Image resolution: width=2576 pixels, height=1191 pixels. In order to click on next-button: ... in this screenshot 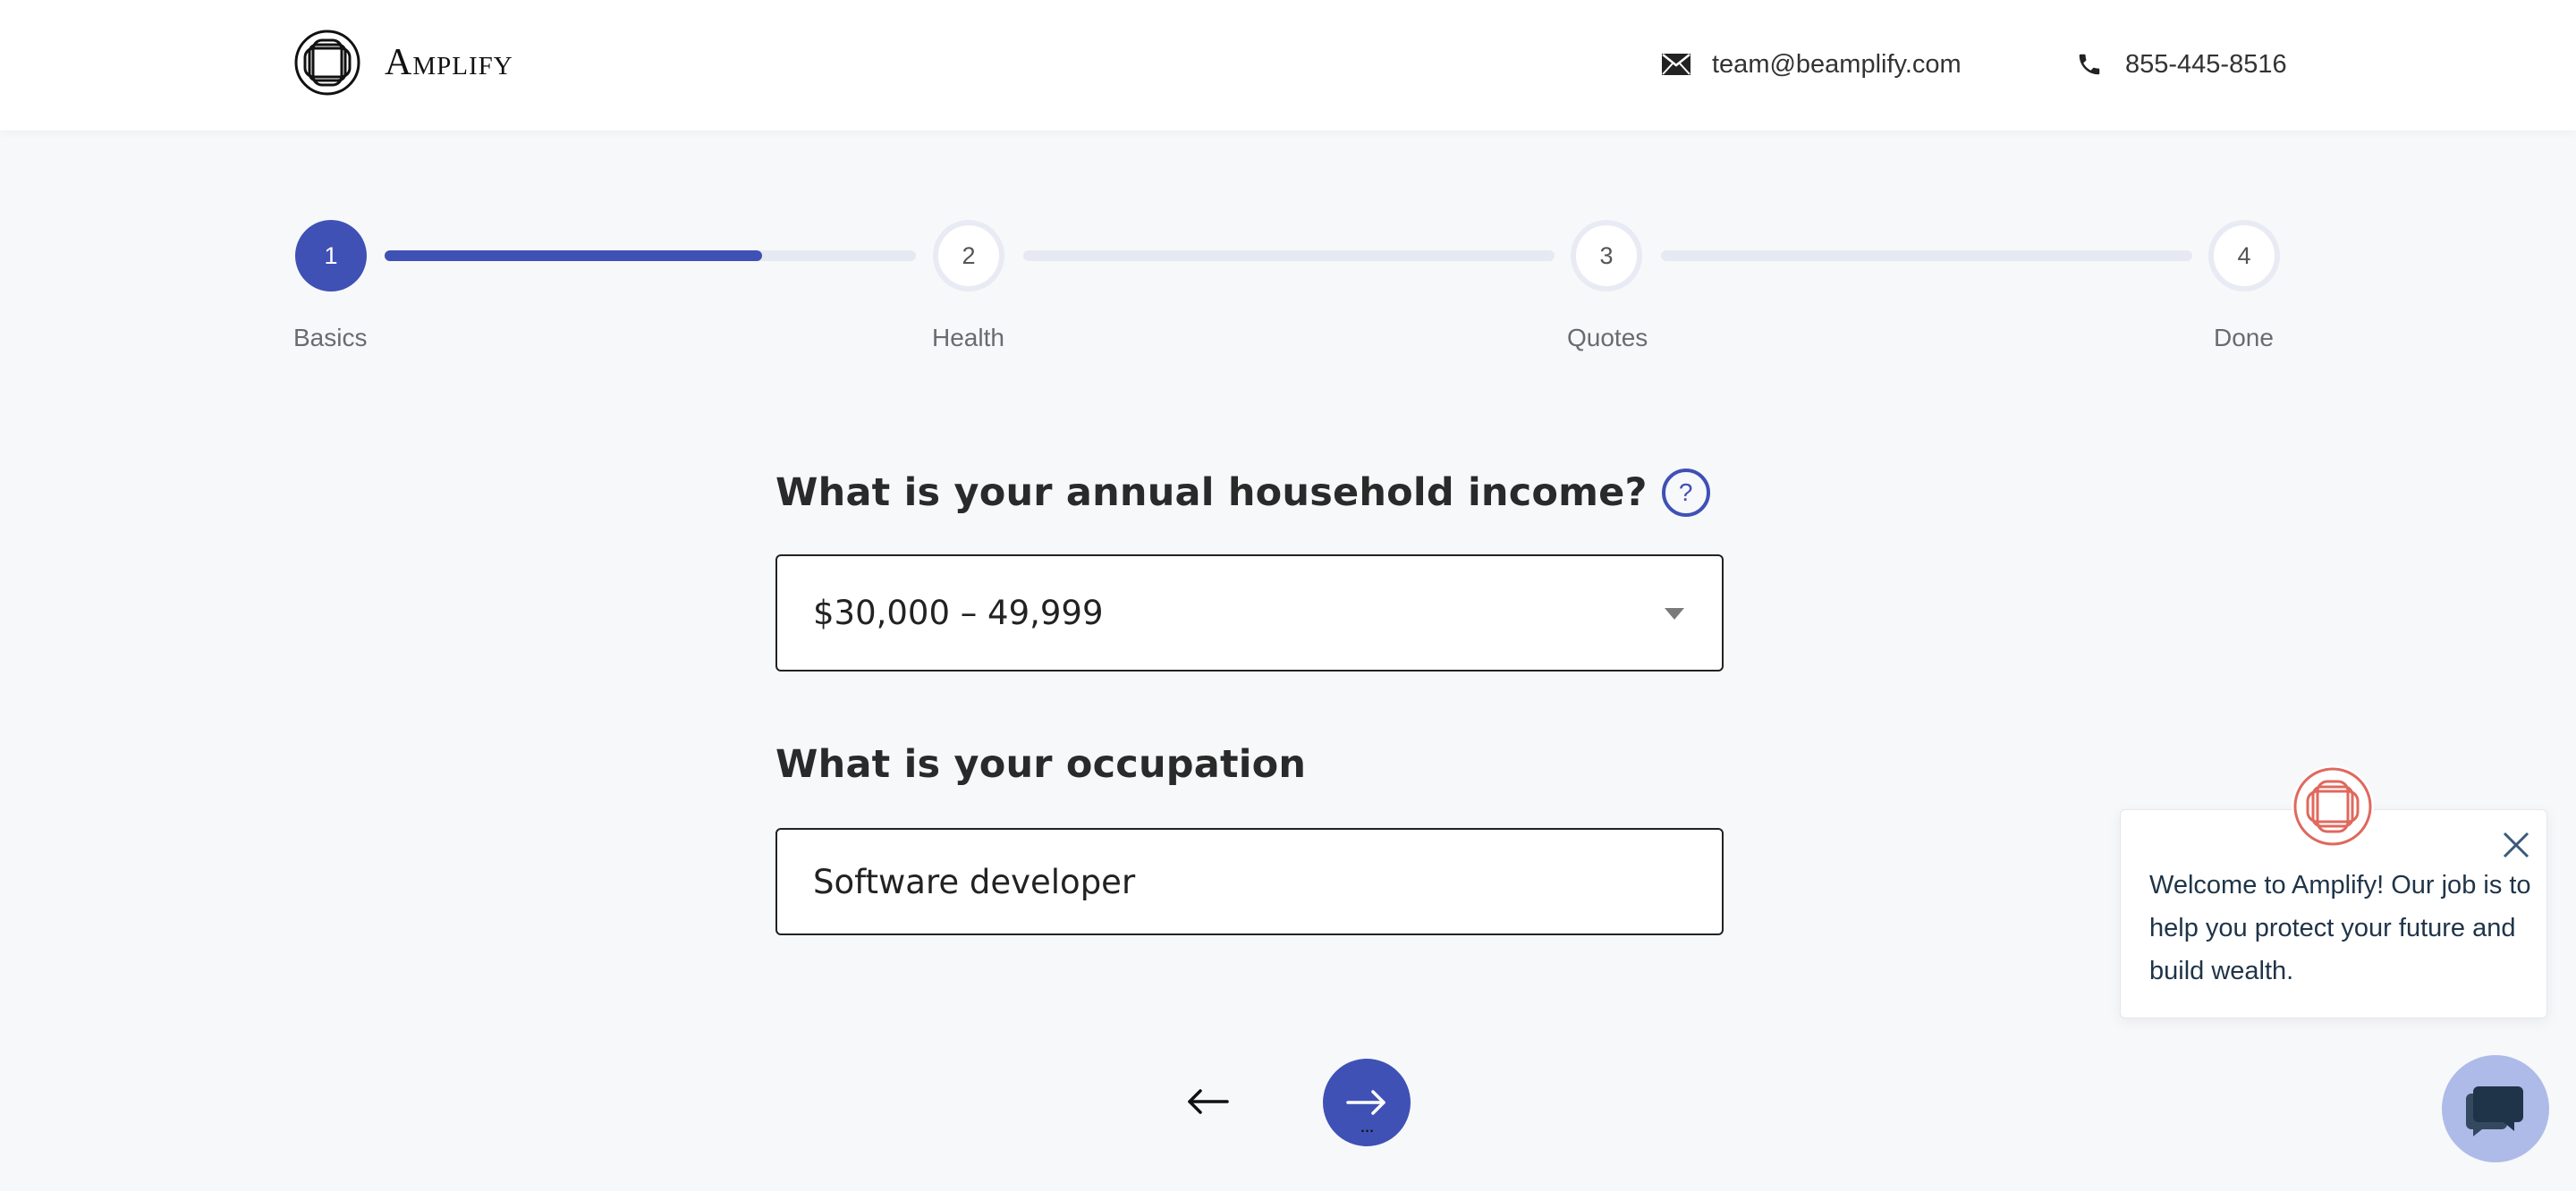, I will do `click(1367, 1102)`.